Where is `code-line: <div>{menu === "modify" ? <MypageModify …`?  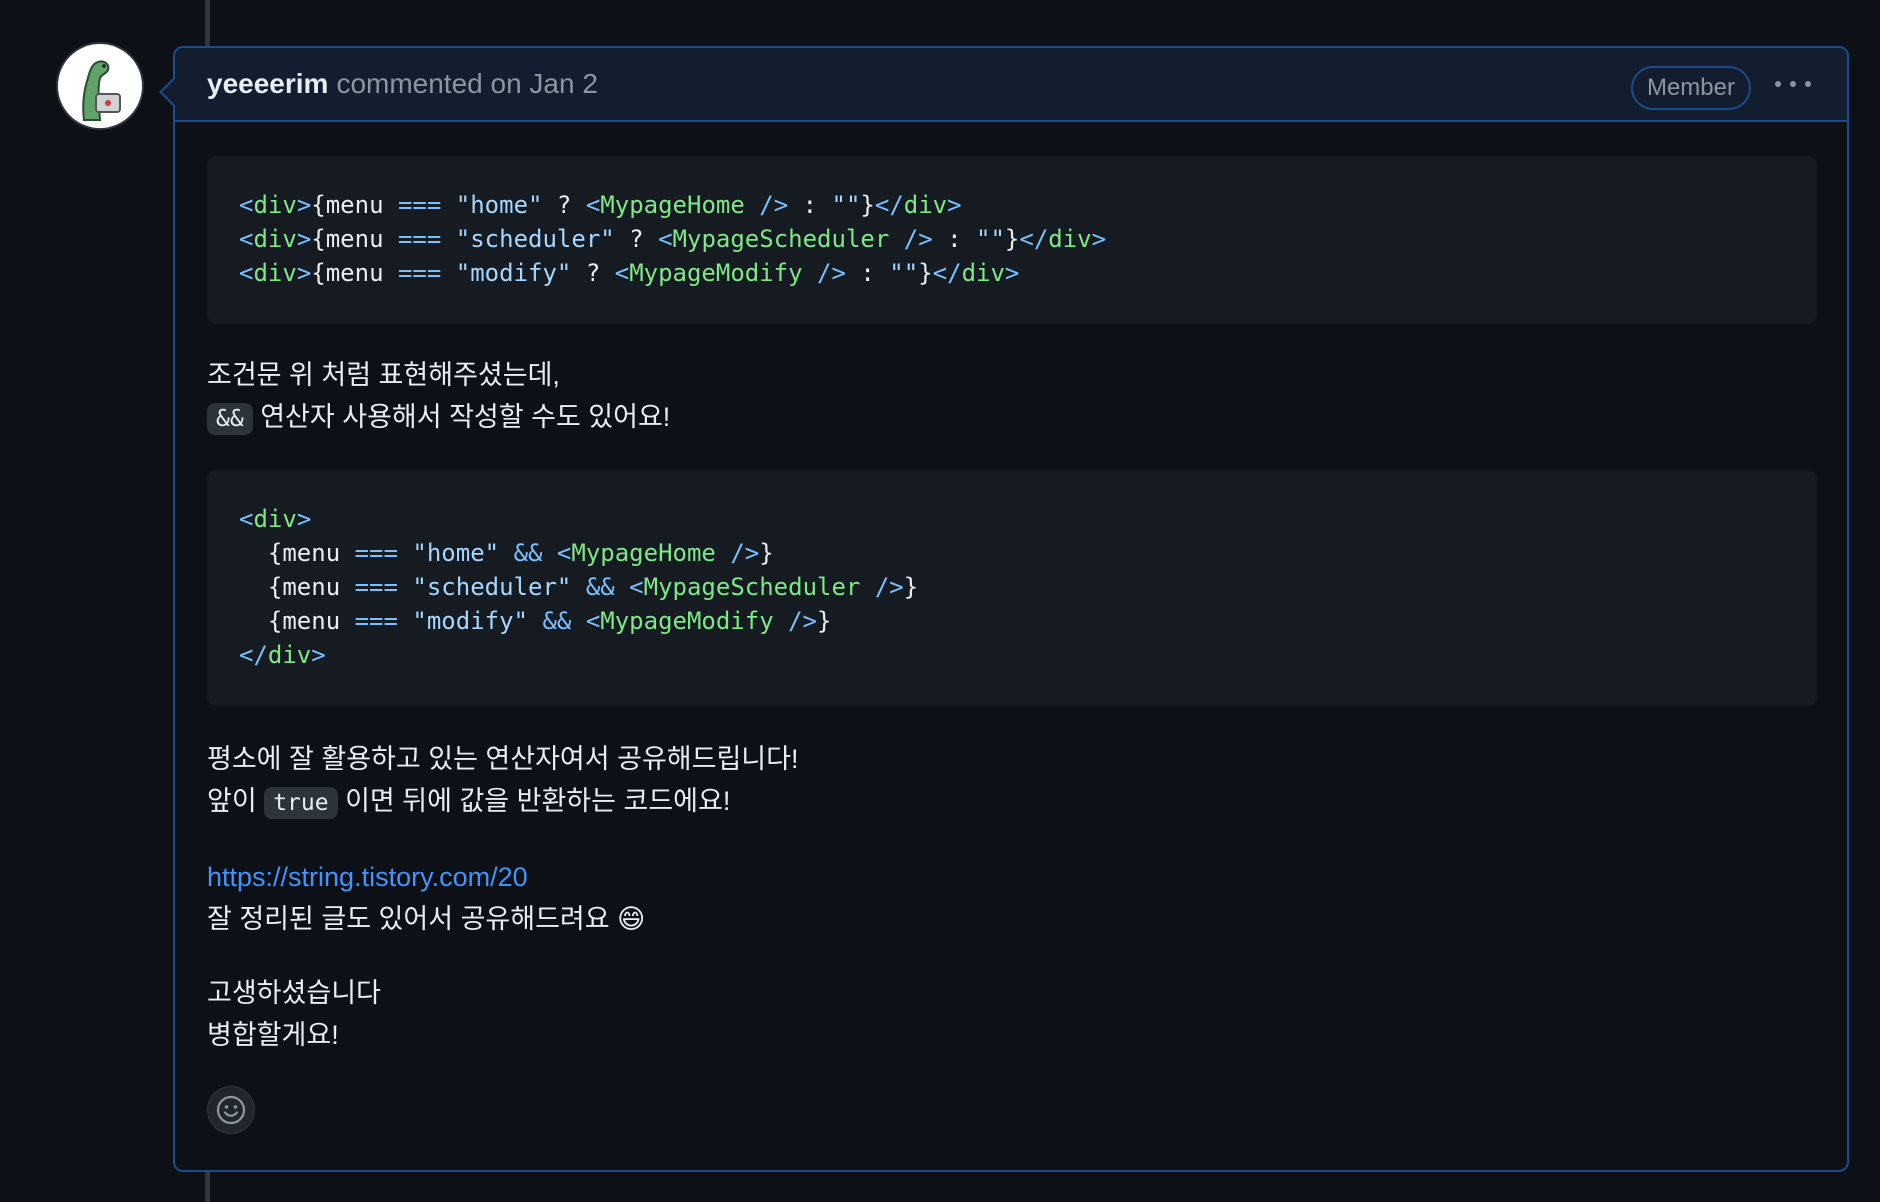 code-line: <div>{menu === "modify" ? <MypageModify … is located at coordinates (629, 273).